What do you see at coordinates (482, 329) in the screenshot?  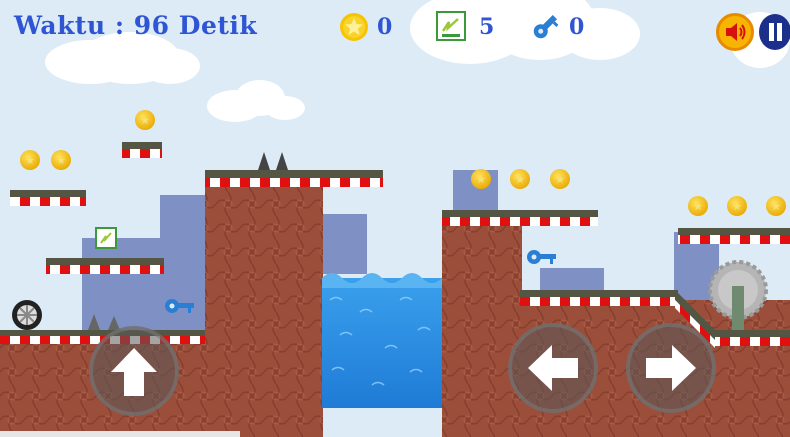 I see `pillar-right` at bounding box center [482, 329].